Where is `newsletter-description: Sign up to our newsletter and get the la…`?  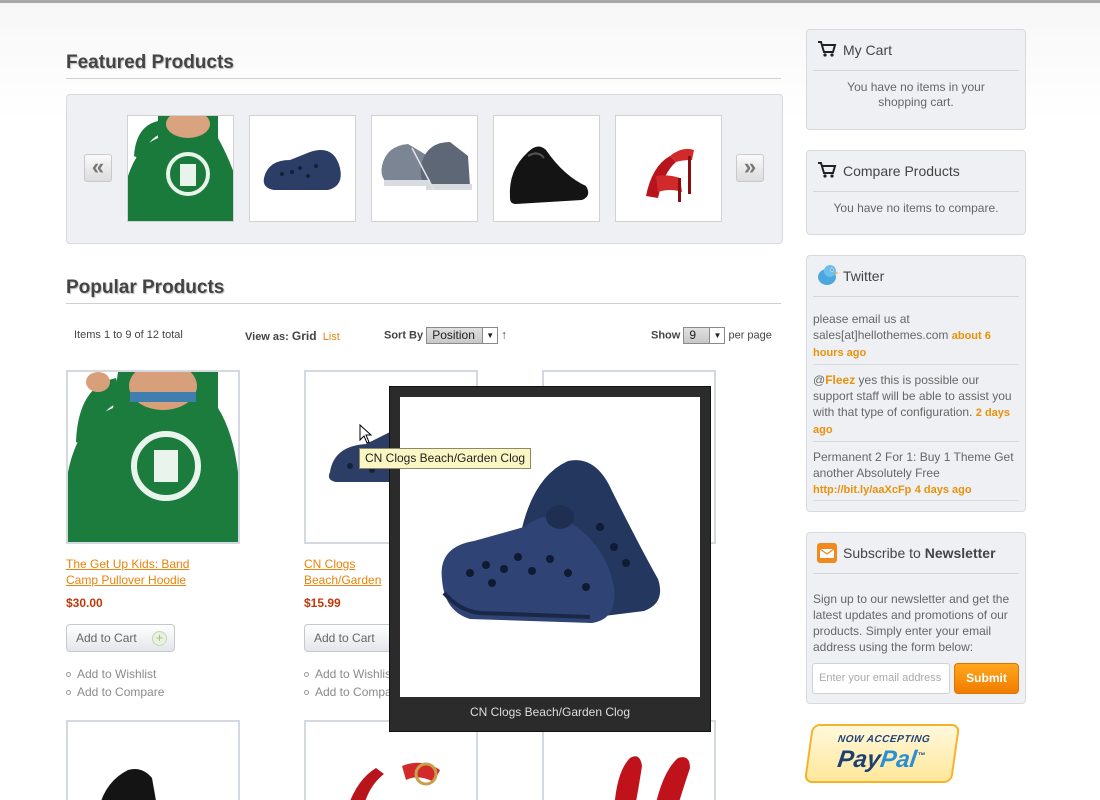
newsletter-description: Sign up to our newsletter and get the la… is located at coordinates (911, 623).